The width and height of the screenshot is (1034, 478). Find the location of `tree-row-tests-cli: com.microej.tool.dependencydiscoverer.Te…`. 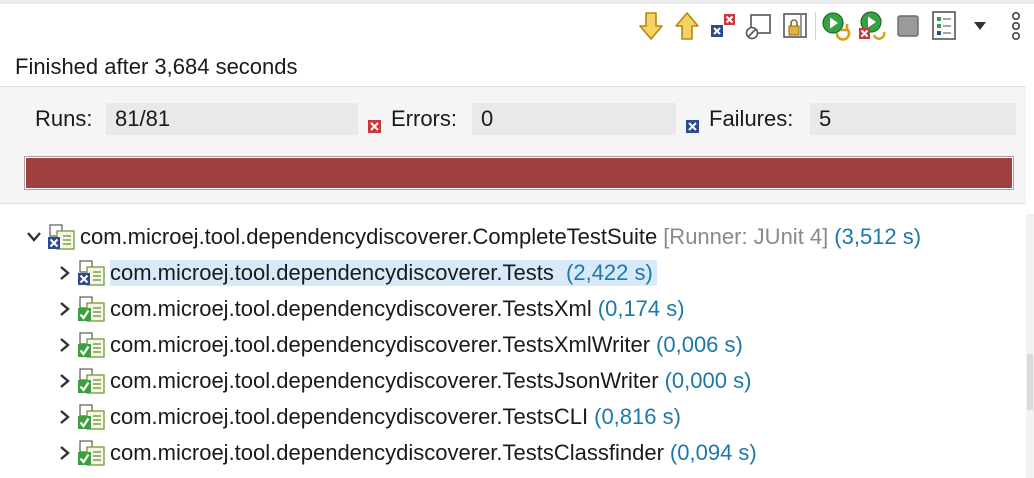

tree-row-tests-cli: com.microej.tool.dependencydiscoverer.Te… is located at coordinates (366, 417).